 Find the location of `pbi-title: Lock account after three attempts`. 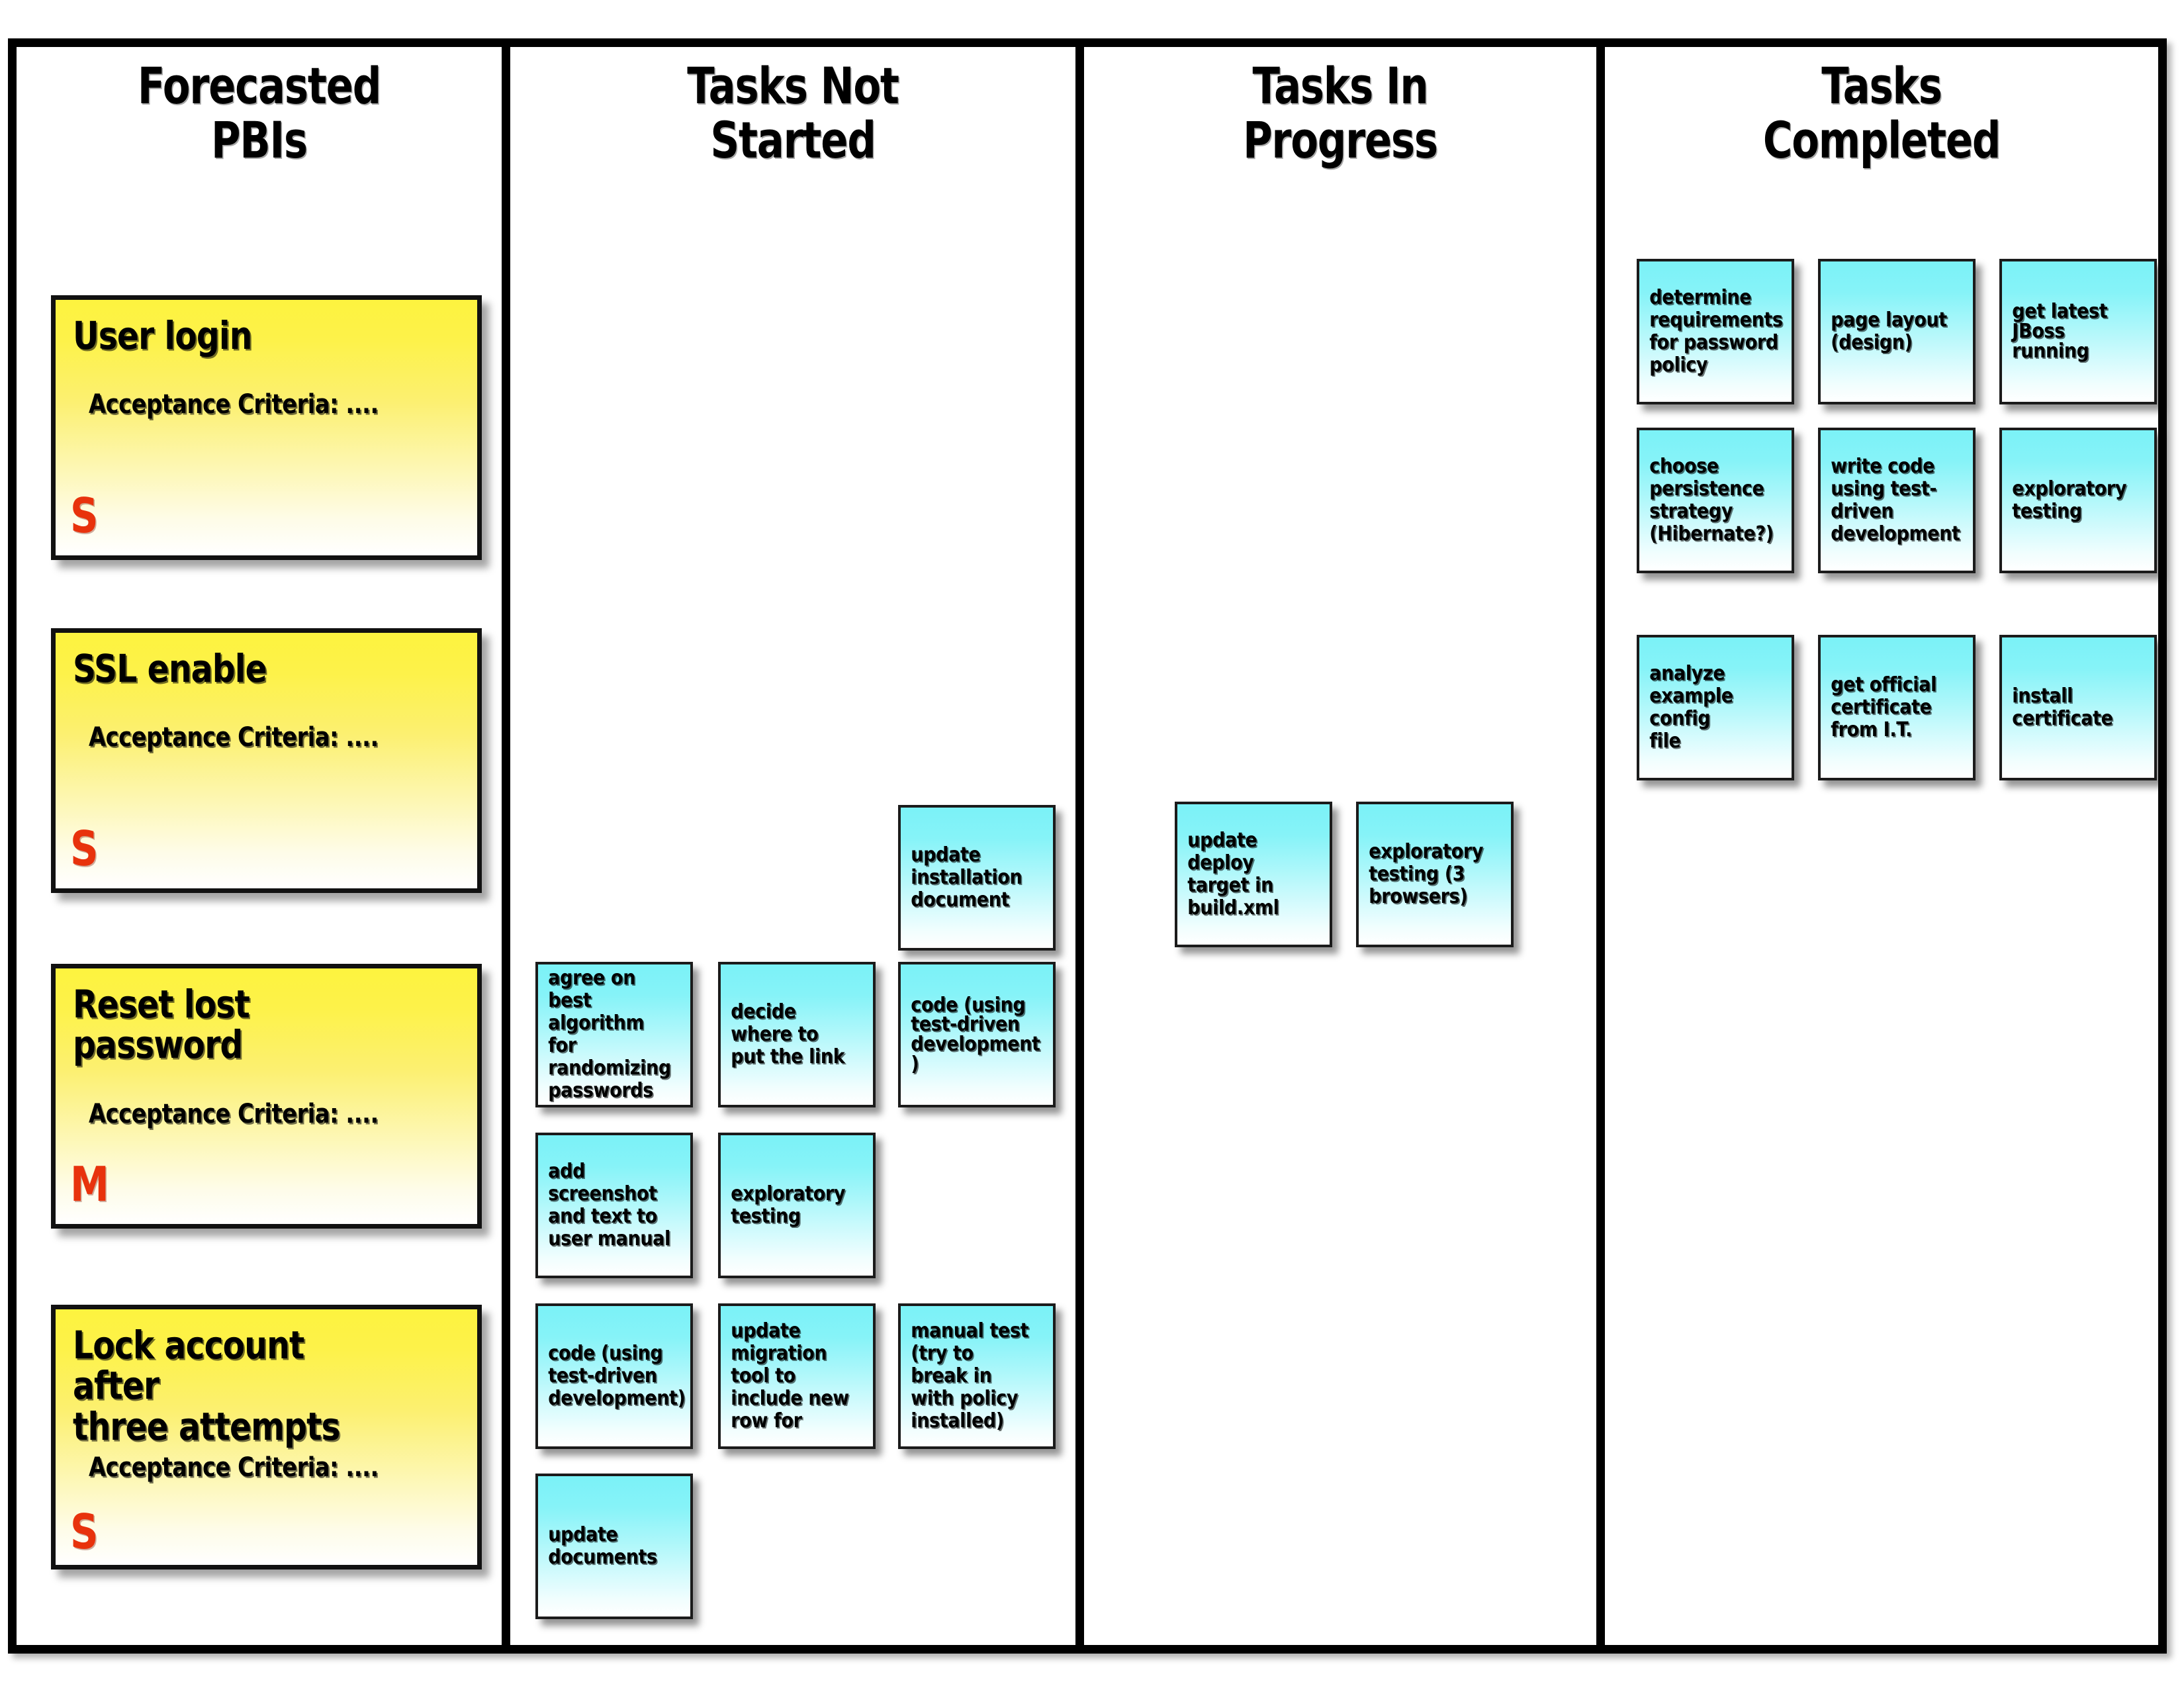

pbi-title: Lock account after three attempts is located at coordinates (207, 1386).